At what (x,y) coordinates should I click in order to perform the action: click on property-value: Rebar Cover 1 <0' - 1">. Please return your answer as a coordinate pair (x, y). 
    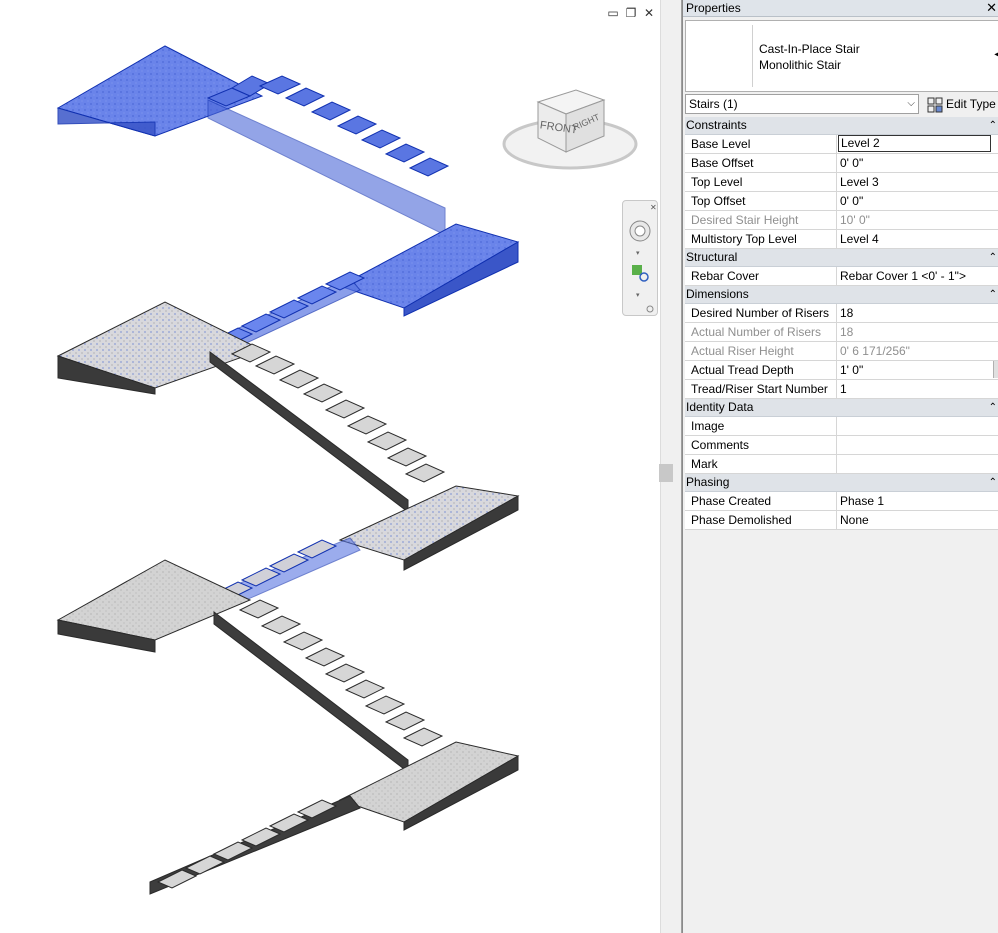
    Looking at the image, I should click on (918, 276).